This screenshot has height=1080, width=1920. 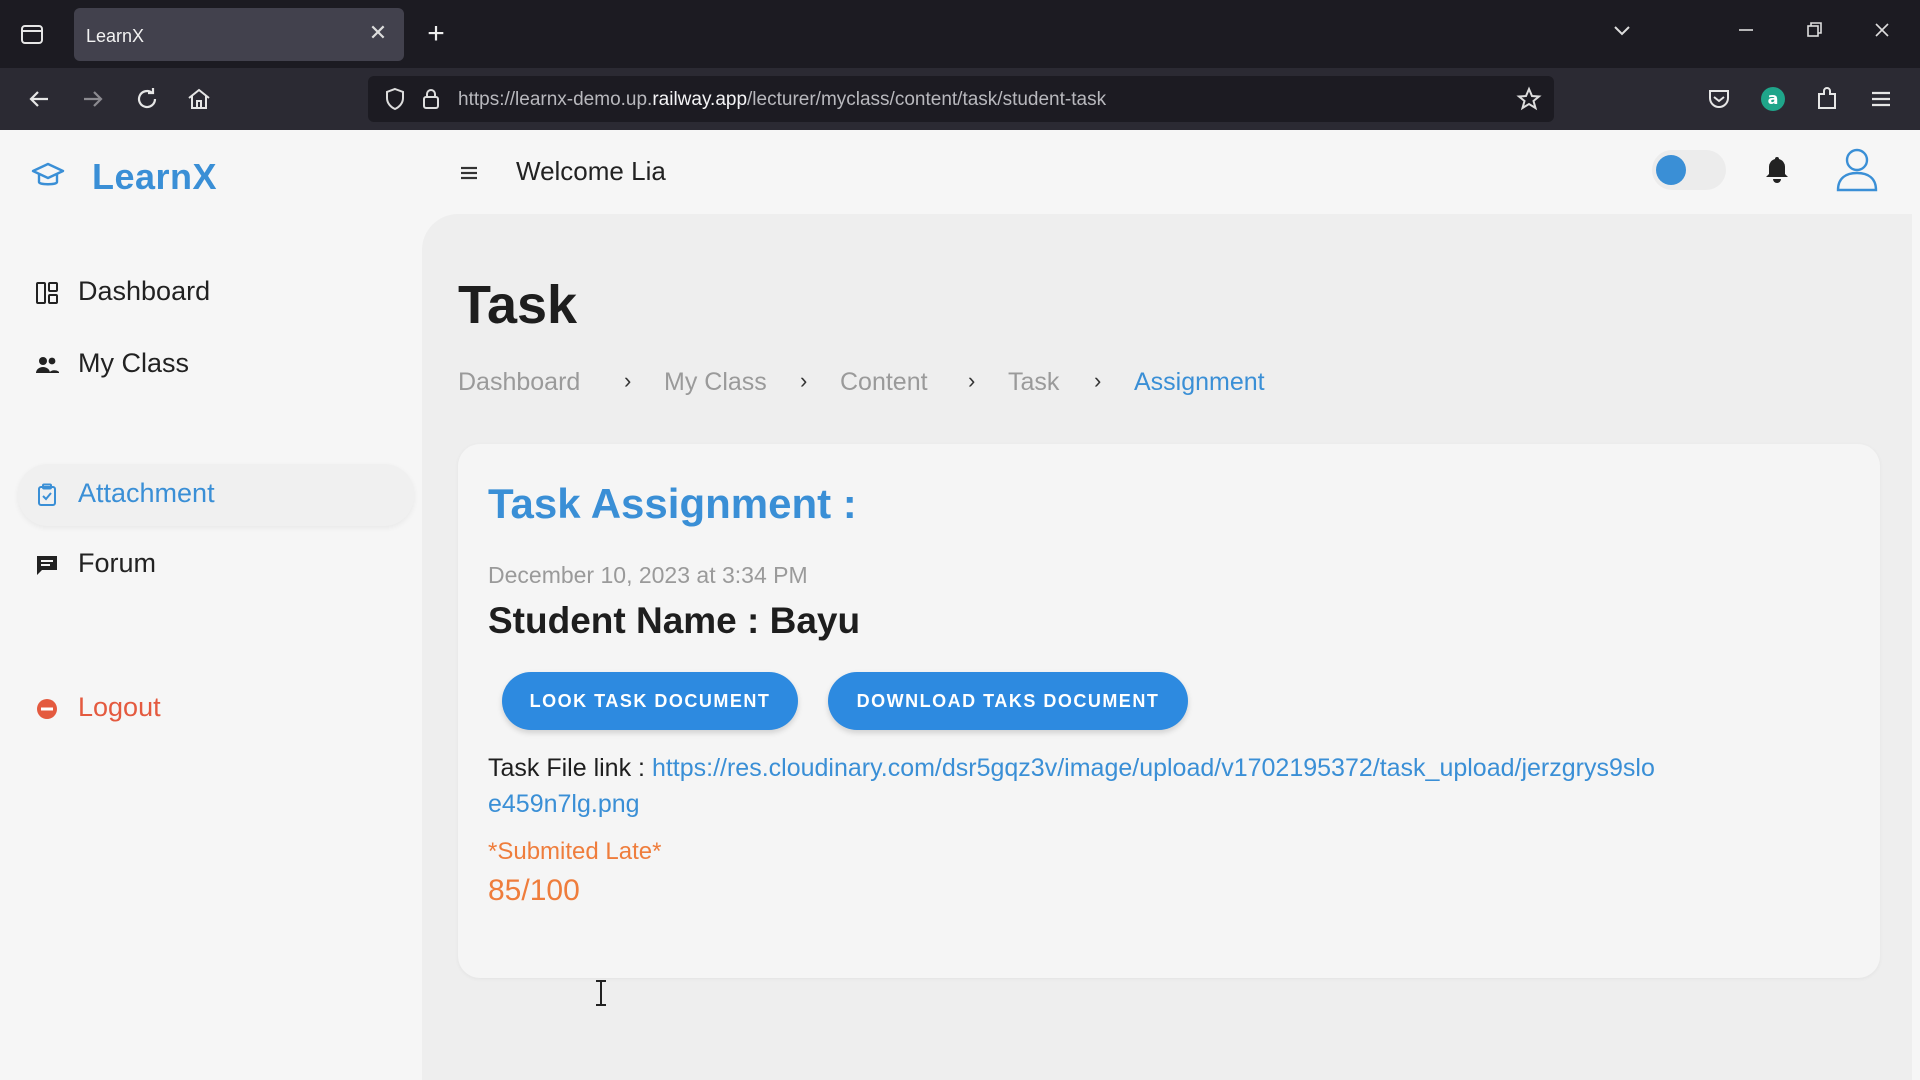 I want to click on submitted-late-status: *Submited Late*, so click(x=575, y=851).